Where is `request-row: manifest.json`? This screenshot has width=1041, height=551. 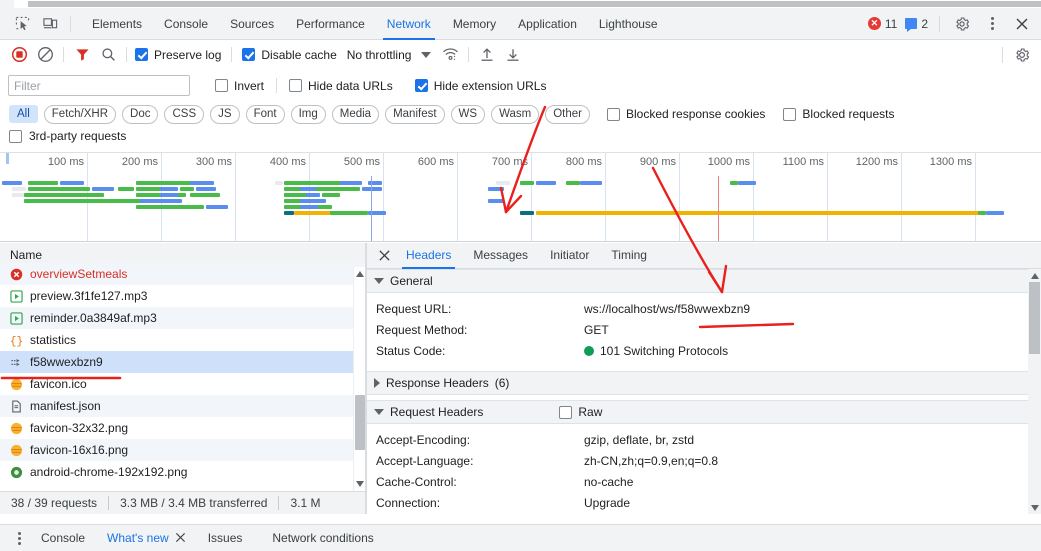 request-row: manifest.json is located at coordinates (182, 406).